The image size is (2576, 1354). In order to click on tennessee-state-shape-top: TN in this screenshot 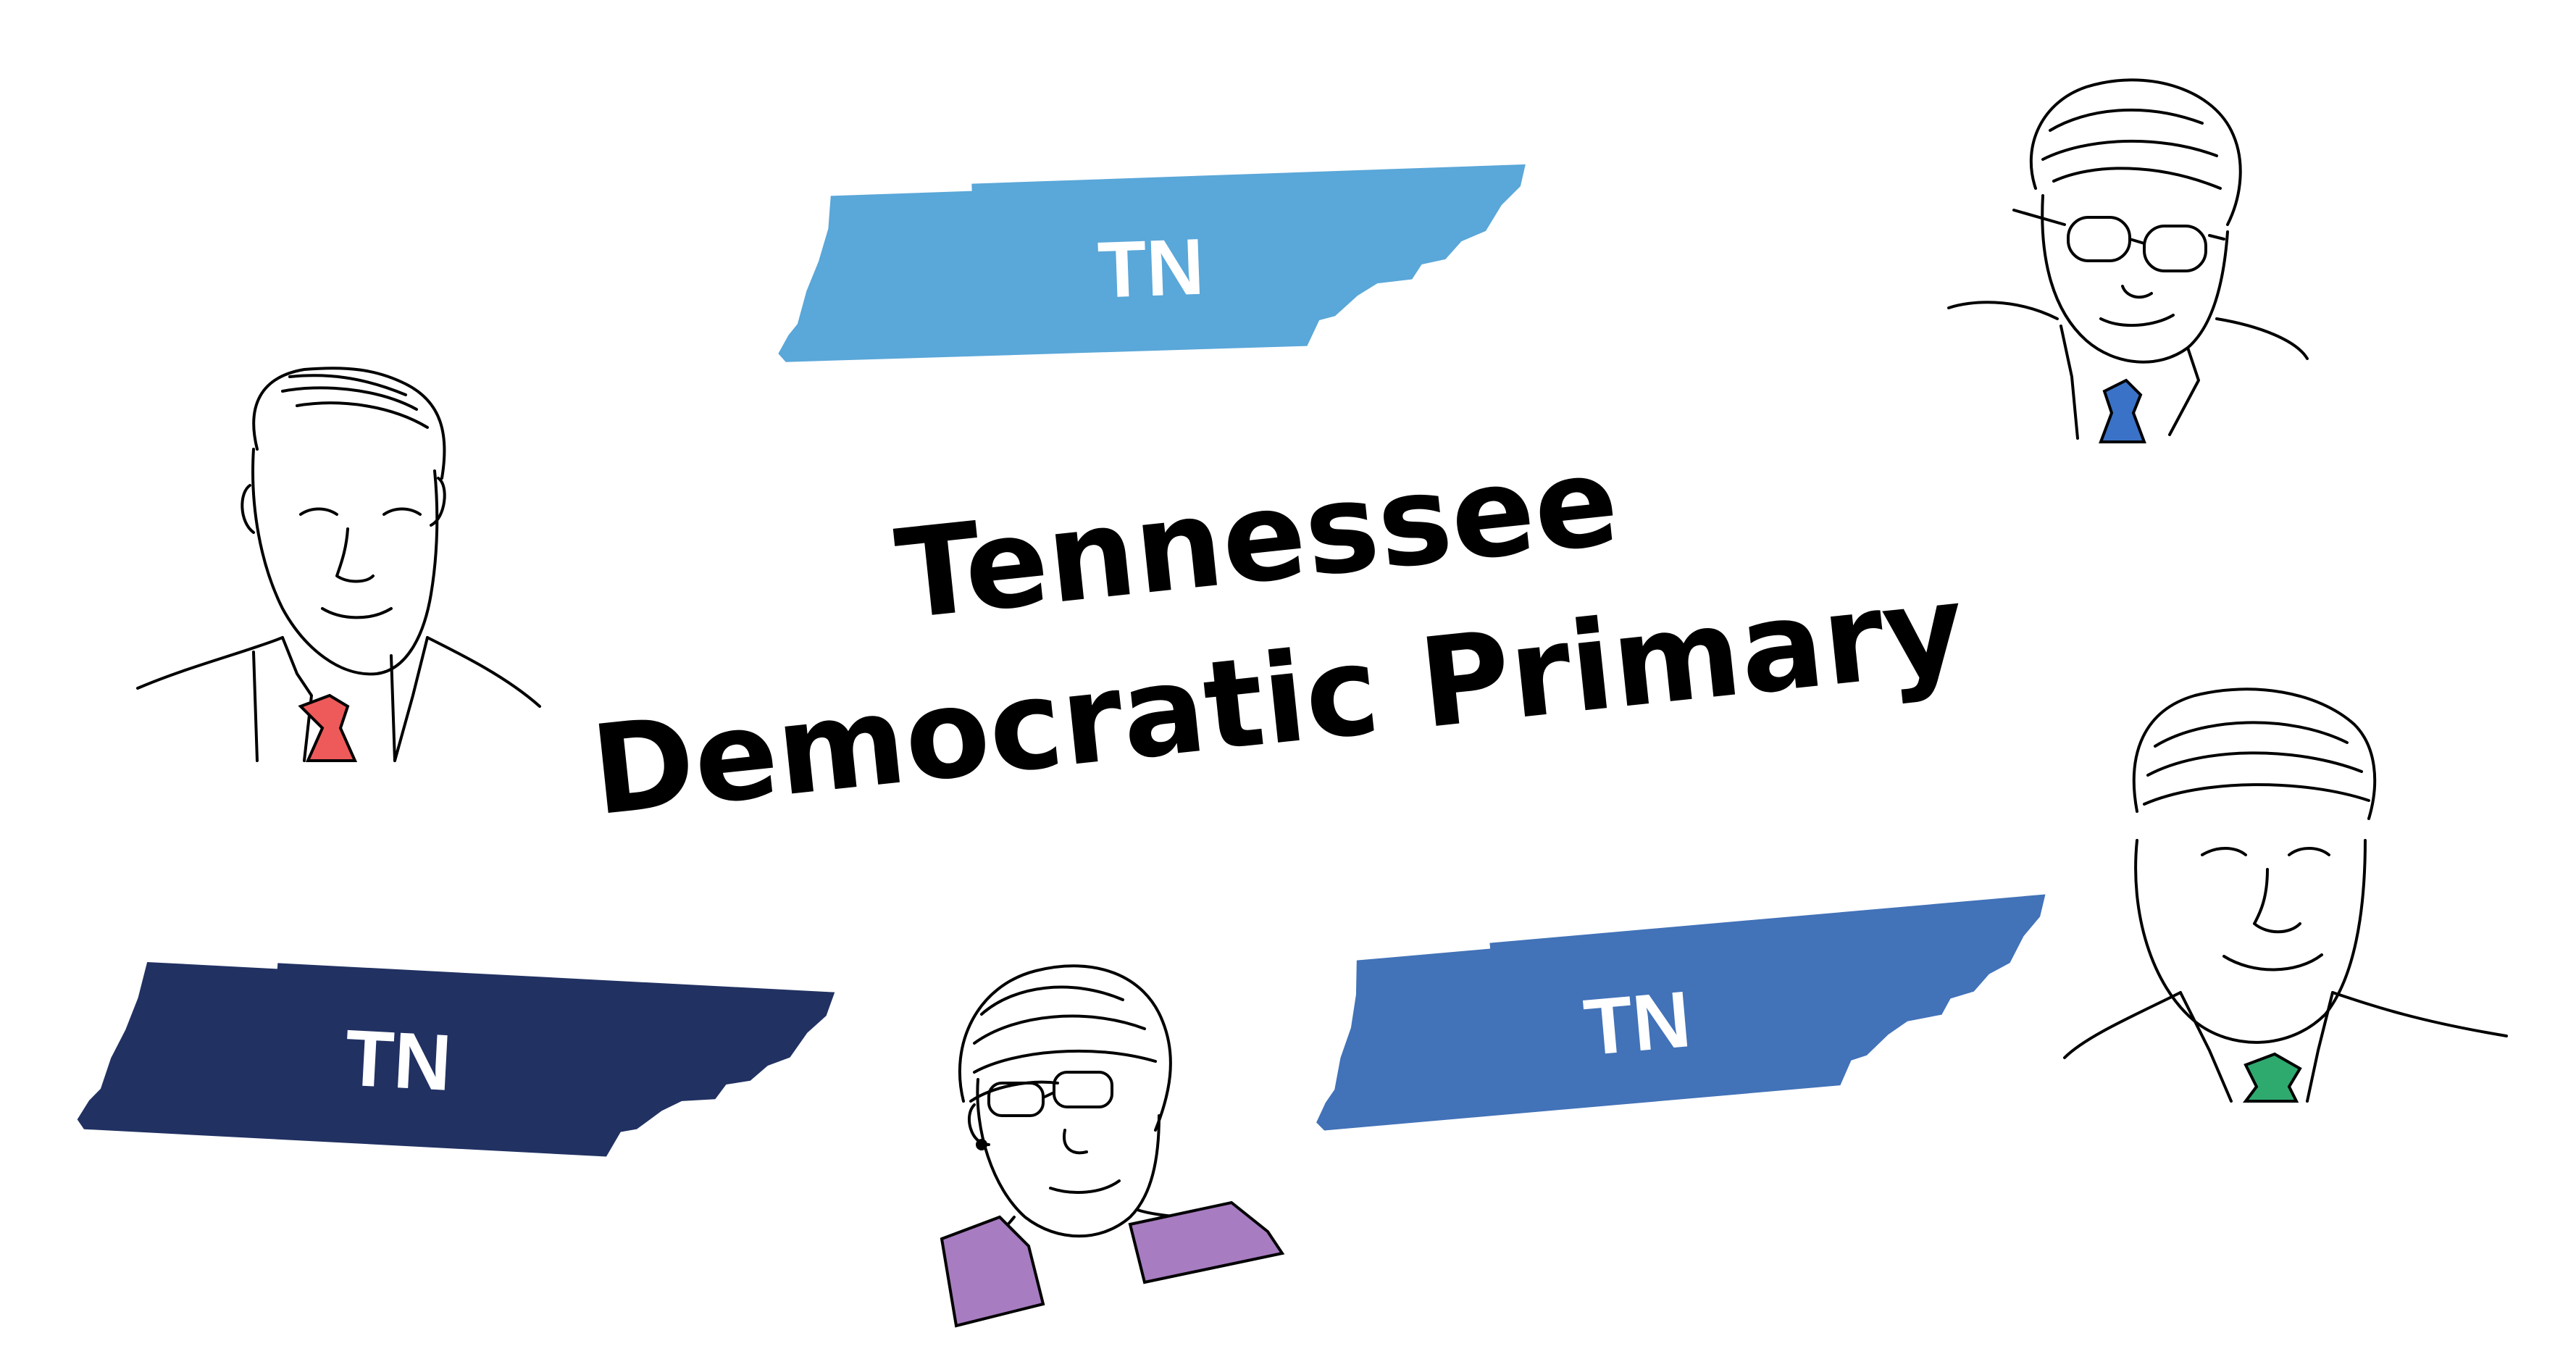, I will do `click(1152, 263)`.